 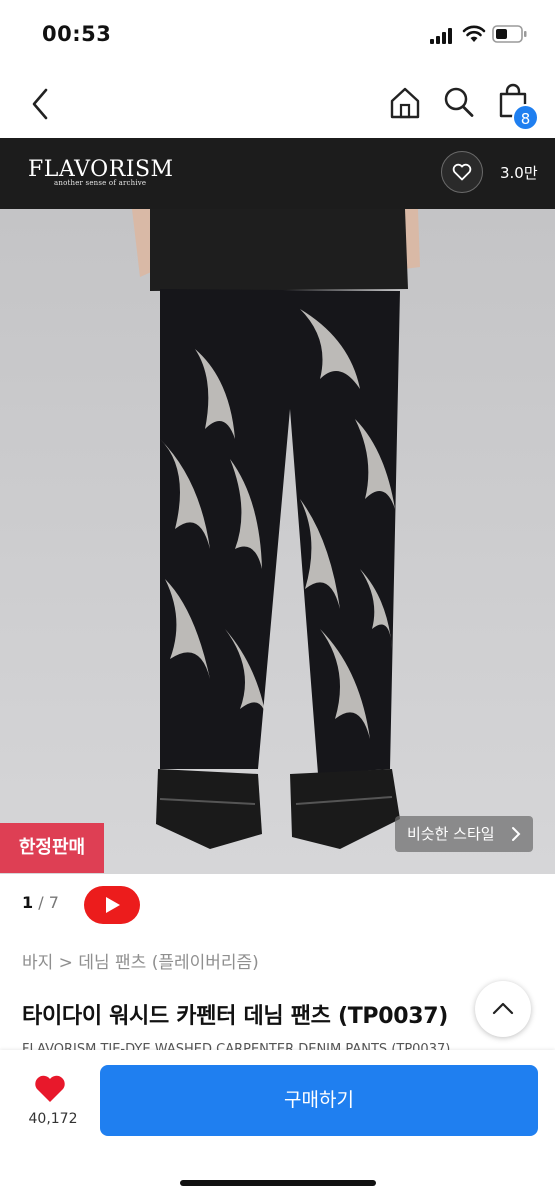 What do you see at coordinates (235, 1016) in the screenshot?
I see `product-title: 타이다이 워시드 카펜터 데님 팬츠 (TP0037)` at bounding box center [235, 1016].